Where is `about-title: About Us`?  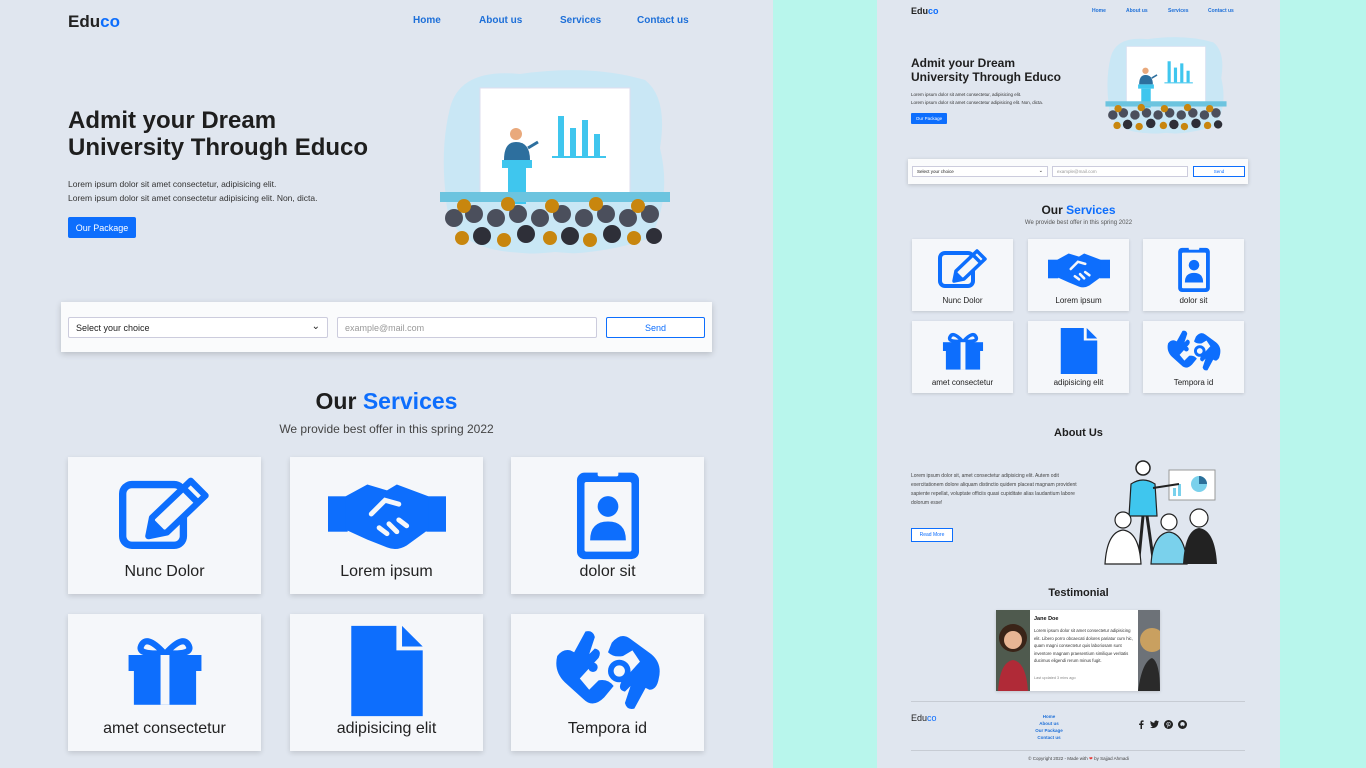 about-title: About Us is located at coordinates (1078, 433).